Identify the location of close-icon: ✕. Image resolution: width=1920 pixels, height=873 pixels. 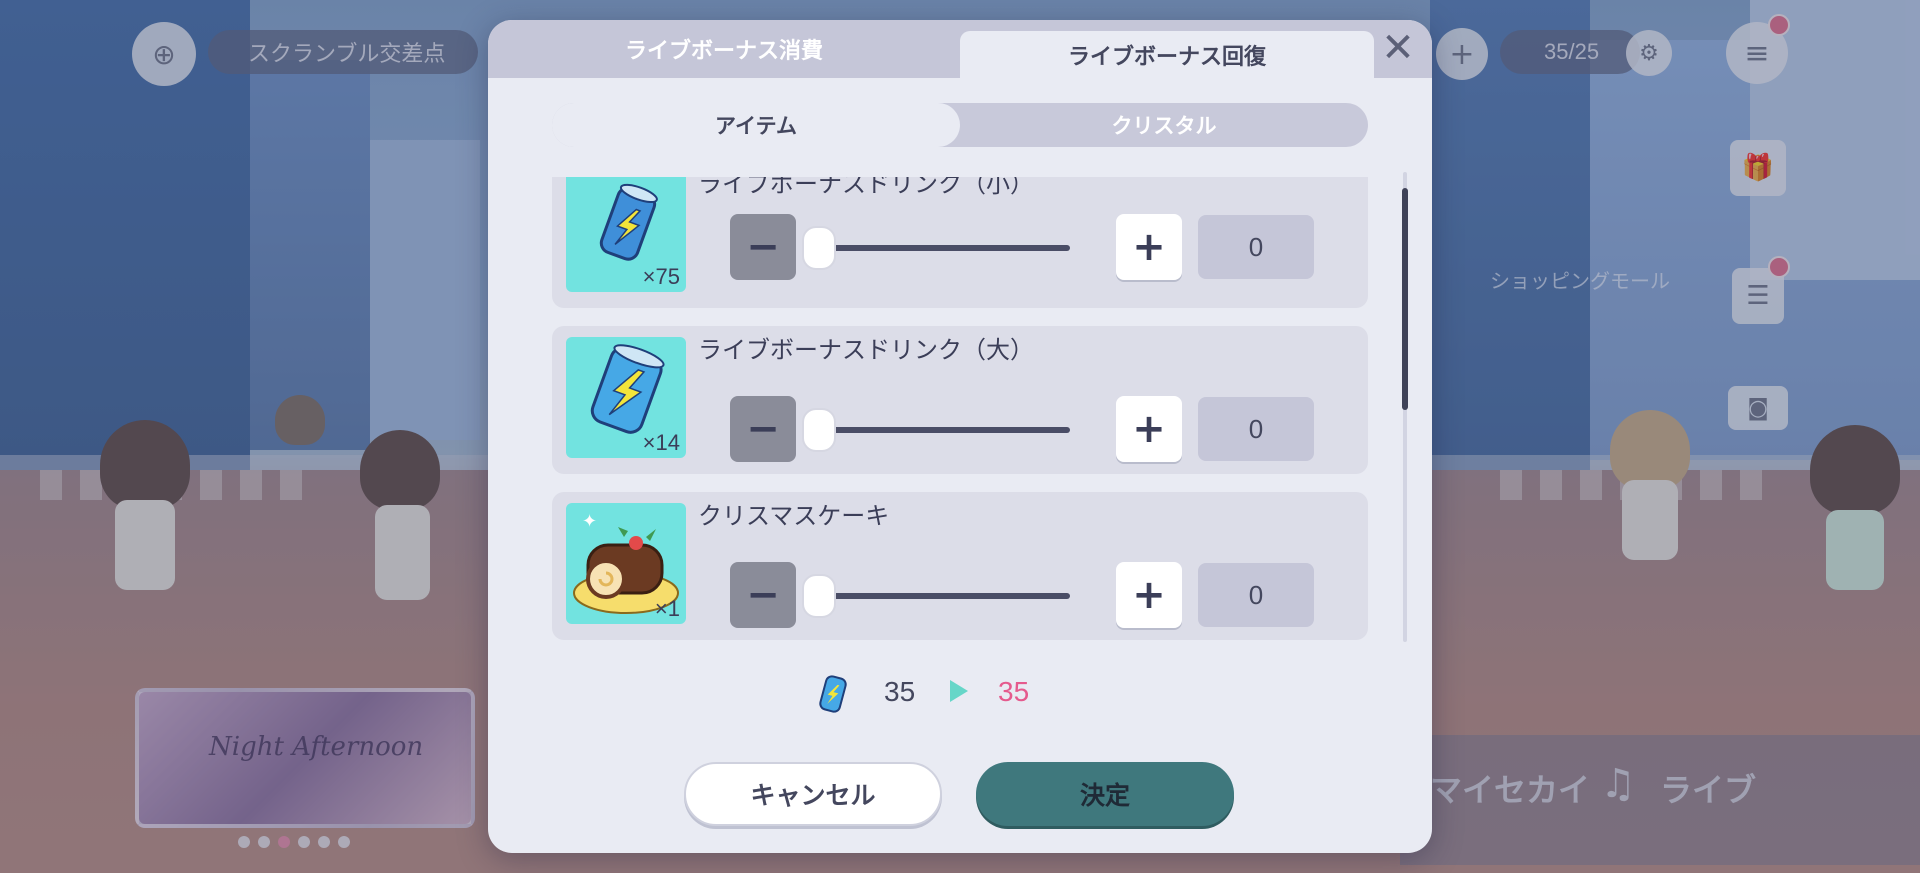
(1398, 48).